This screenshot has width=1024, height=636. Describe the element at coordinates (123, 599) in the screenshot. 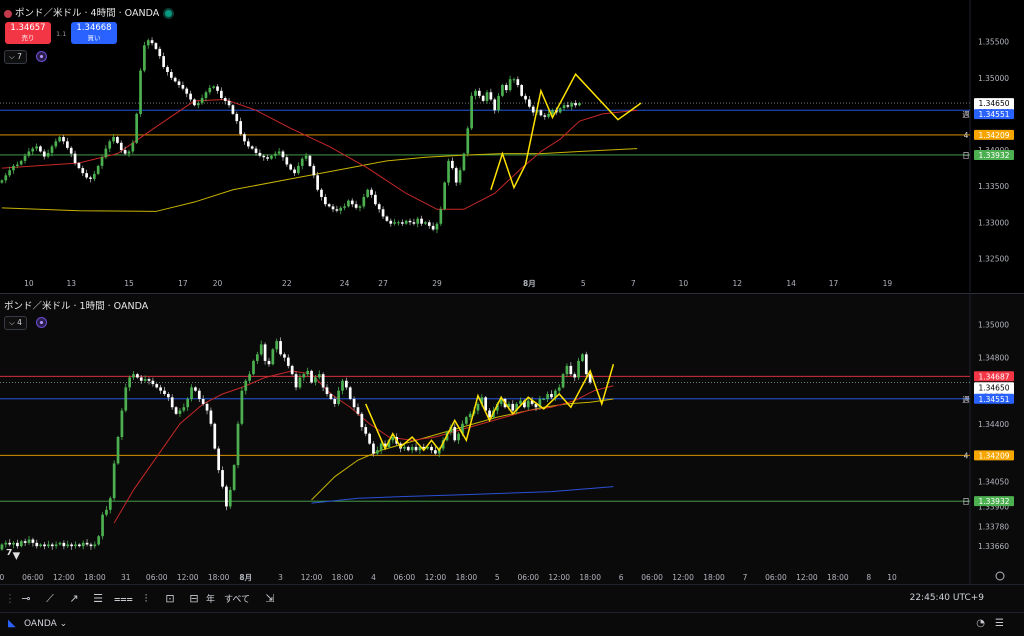

I see `fib-extension-icon: ⩶` at that location.